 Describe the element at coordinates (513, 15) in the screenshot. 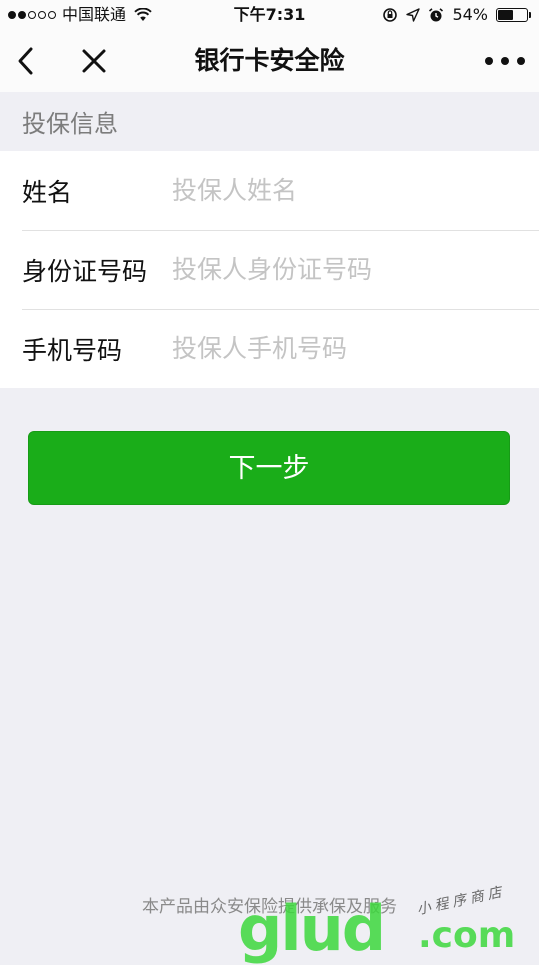

I see `battery-icon` at that location.